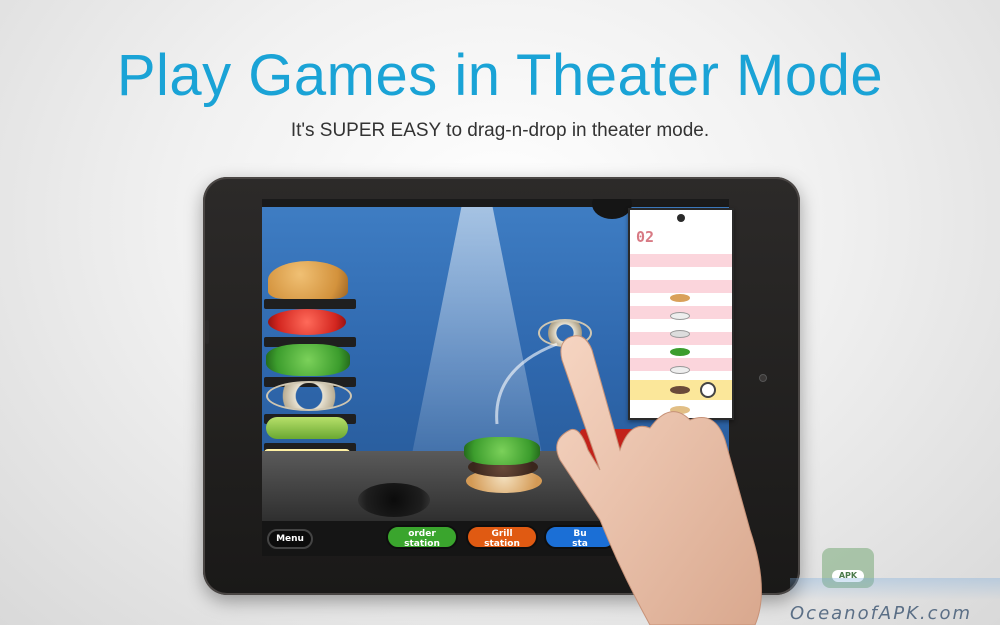 This screenshot has height=625, width=1000. What do you see at coordinates (310, 304) in the screenshot?
I see `shelf` at bounding box center [310, 304].